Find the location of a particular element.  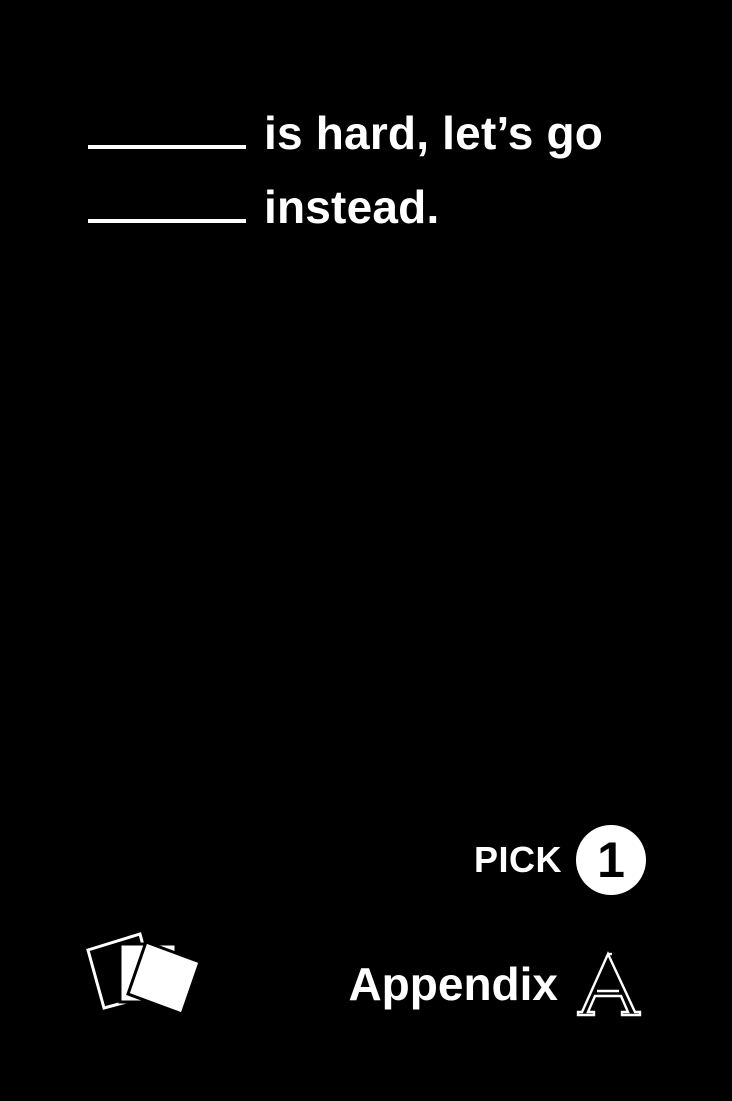

prompt-line-1: is hard, let’s go is located at coordinates (388, 133).